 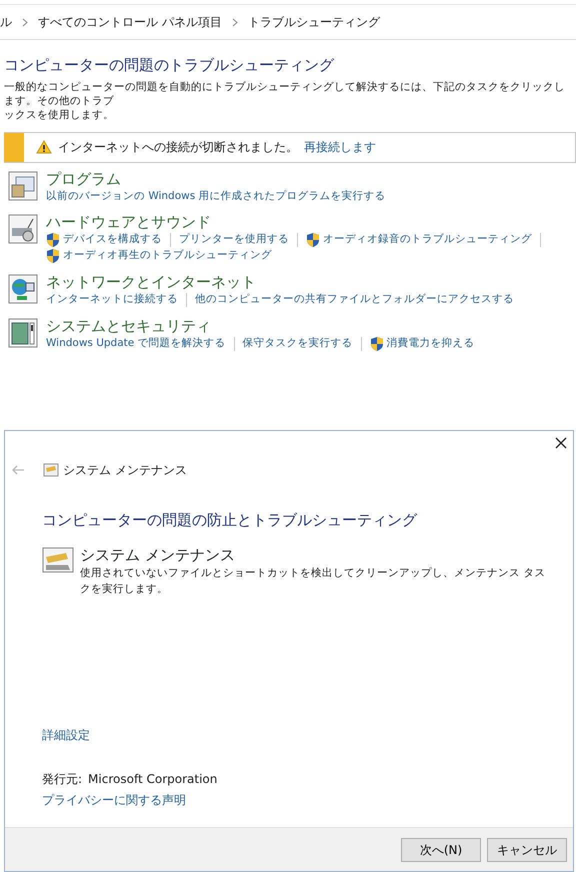 I want to click on troubleshooter-description: 使用されていないファイルとショートカットを検出してクリーンアップし、メンテナンス タスクを実行します。, so click(x=313, y=581).